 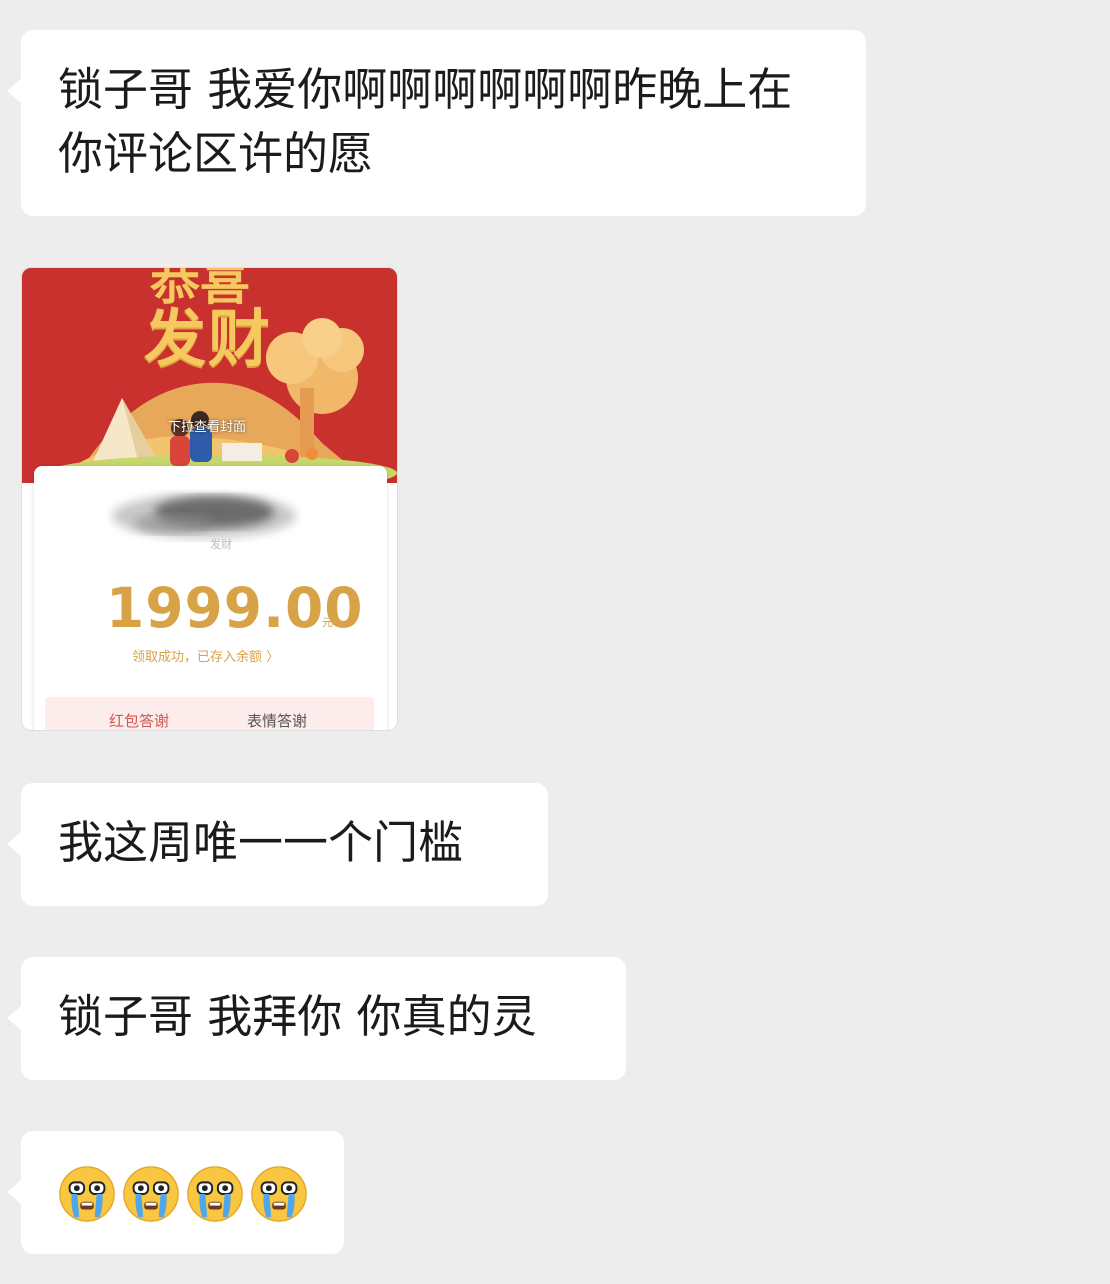 What do you see at coordinates (209, 713) in the screenshot?
I see `thanks-action-bar: 红包答谢 表情答谢` at bounding box center [209, 713].